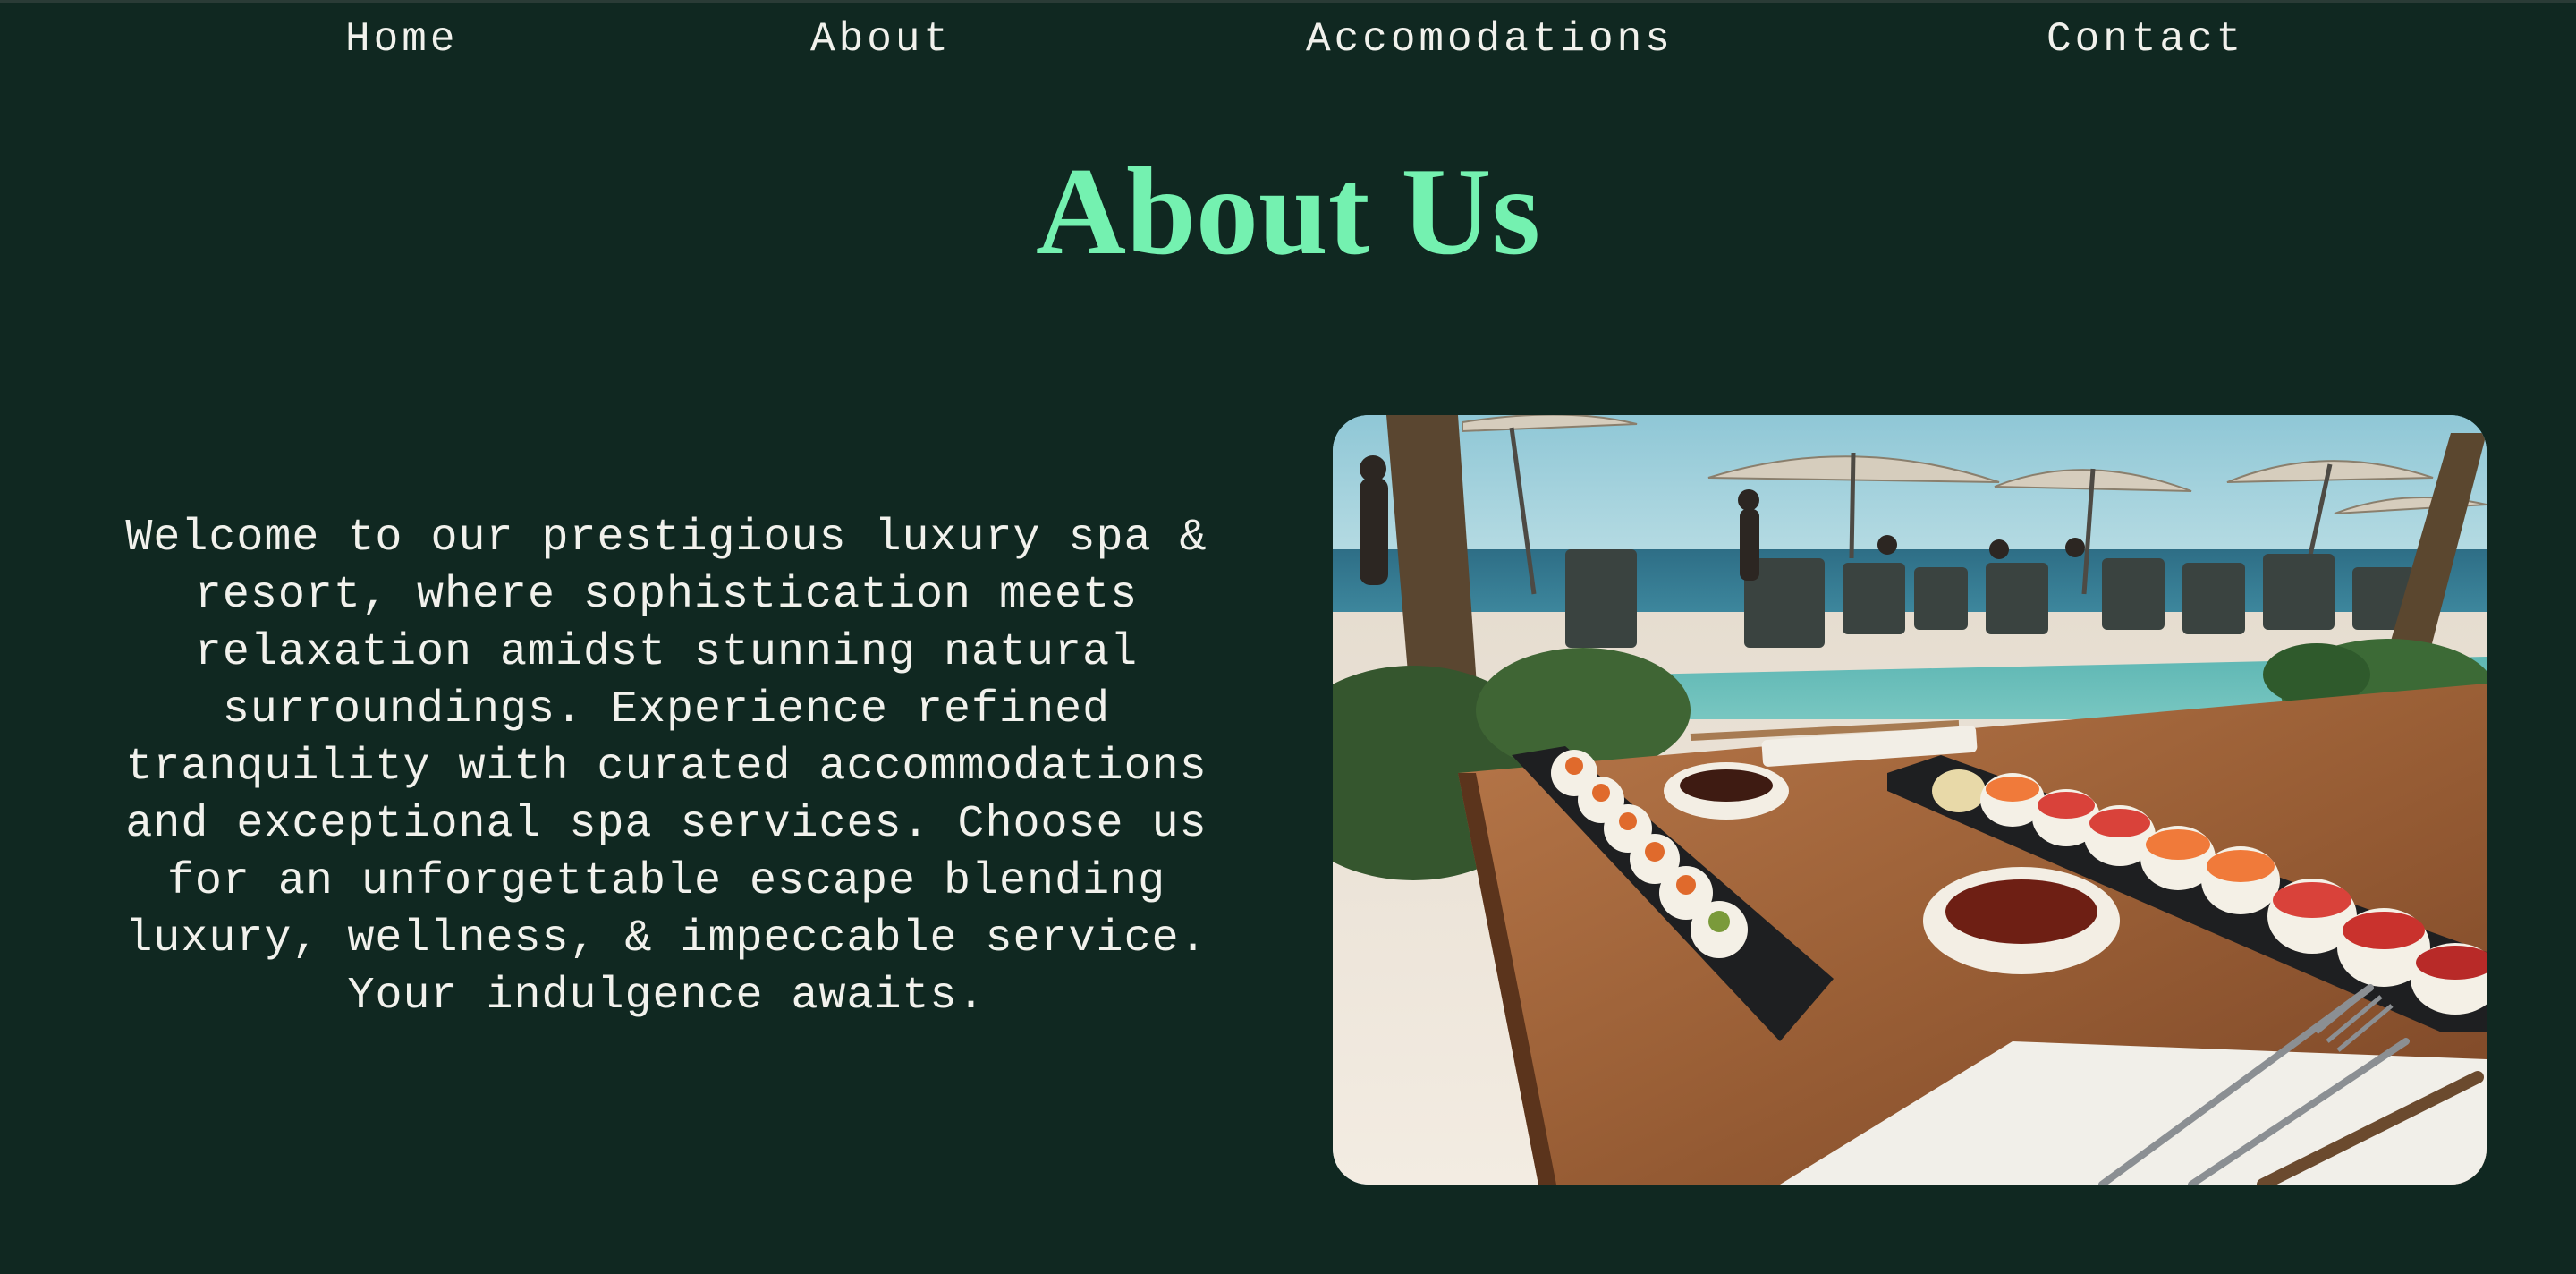  Describe the element at coordinates (1288, 211) in the screenshot. I see `page-title: About Us` at that location.